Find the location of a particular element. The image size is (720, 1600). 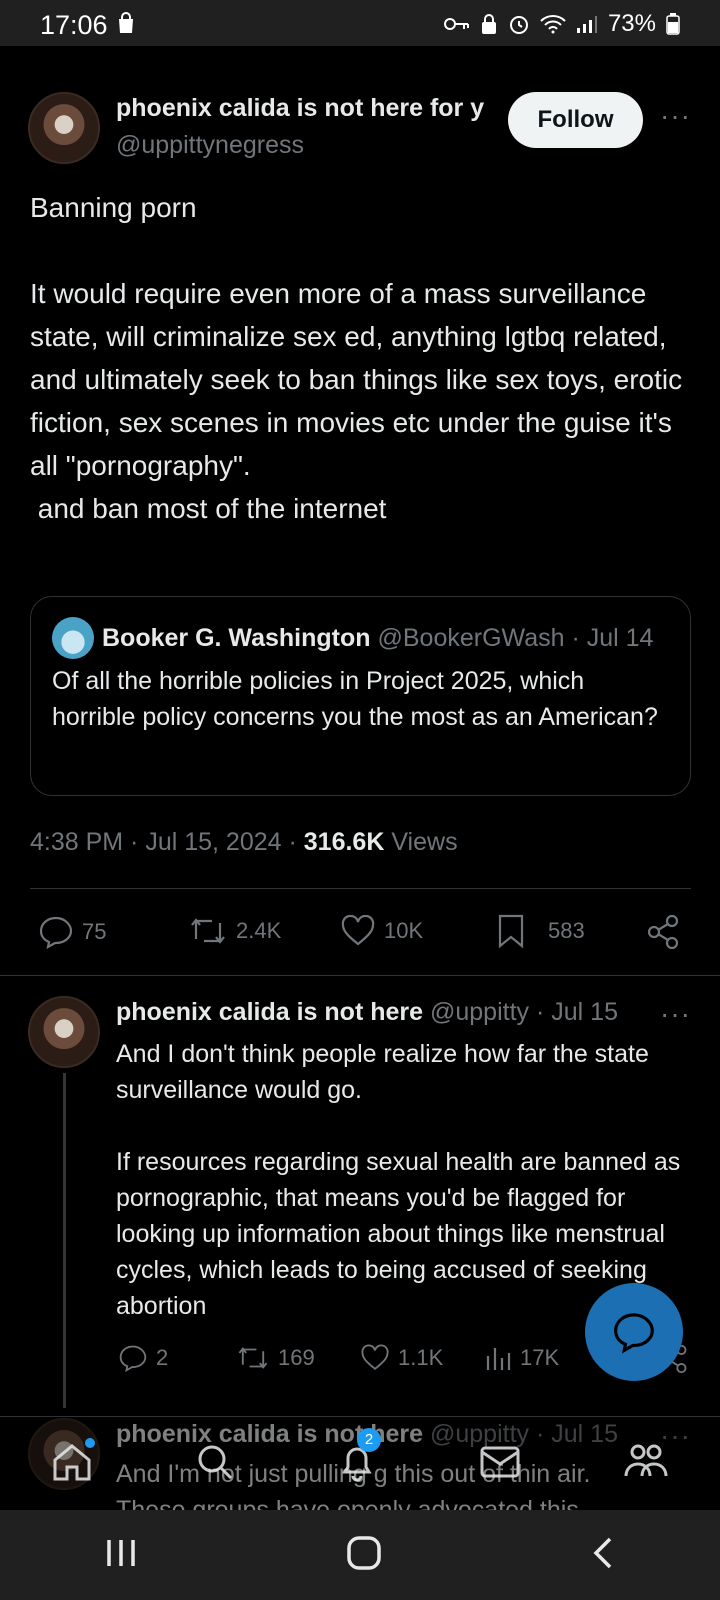

alarm-icon is located at coordinates (518, 25).